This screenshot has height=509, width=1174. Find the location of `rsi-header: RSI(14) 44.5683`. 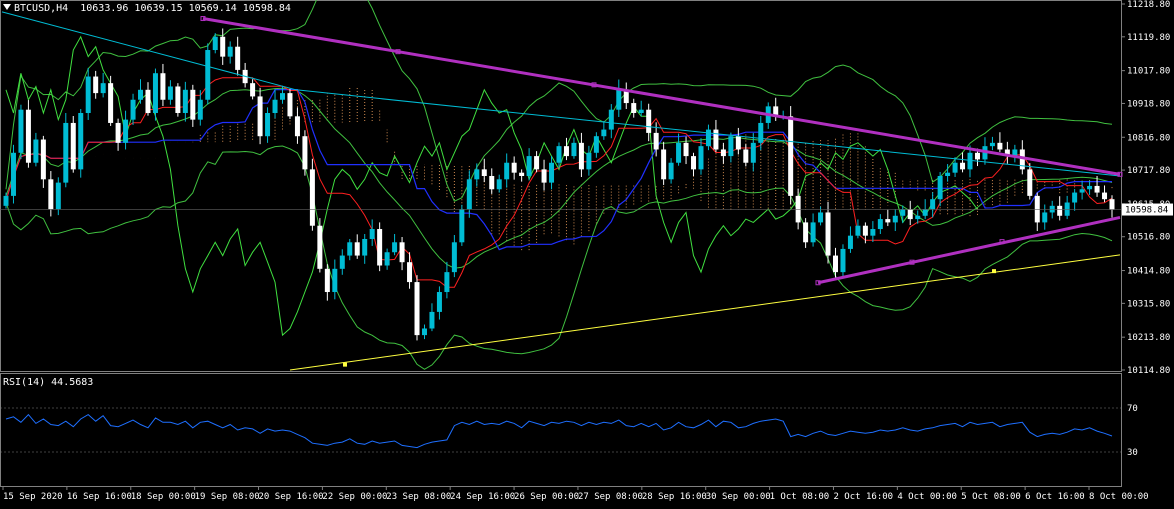

rsi-header: RSI(14) 44.5683 is located at coordinates (48, 383).